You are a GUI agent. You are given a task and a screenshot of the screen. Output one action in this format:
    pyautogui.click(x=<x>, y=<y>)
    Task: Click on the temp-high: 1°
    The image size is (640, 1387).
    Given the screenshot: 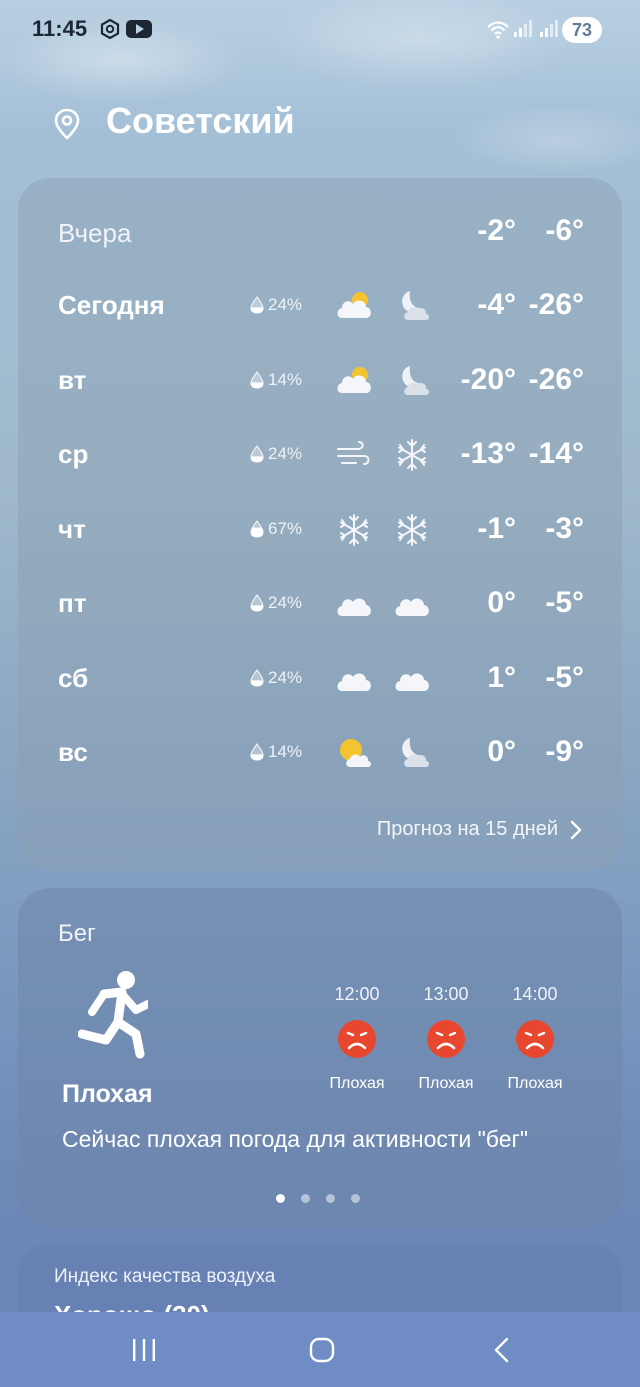 What is the action you would take?
    pyautogui.click(x=501, y=677)
    